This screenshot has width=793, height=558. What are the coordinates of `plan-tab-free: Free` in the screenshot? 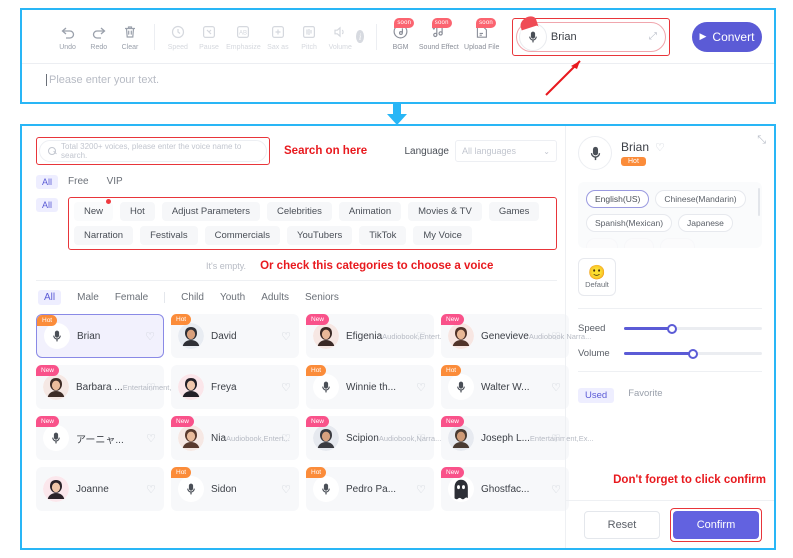 It's located at (78, 181).